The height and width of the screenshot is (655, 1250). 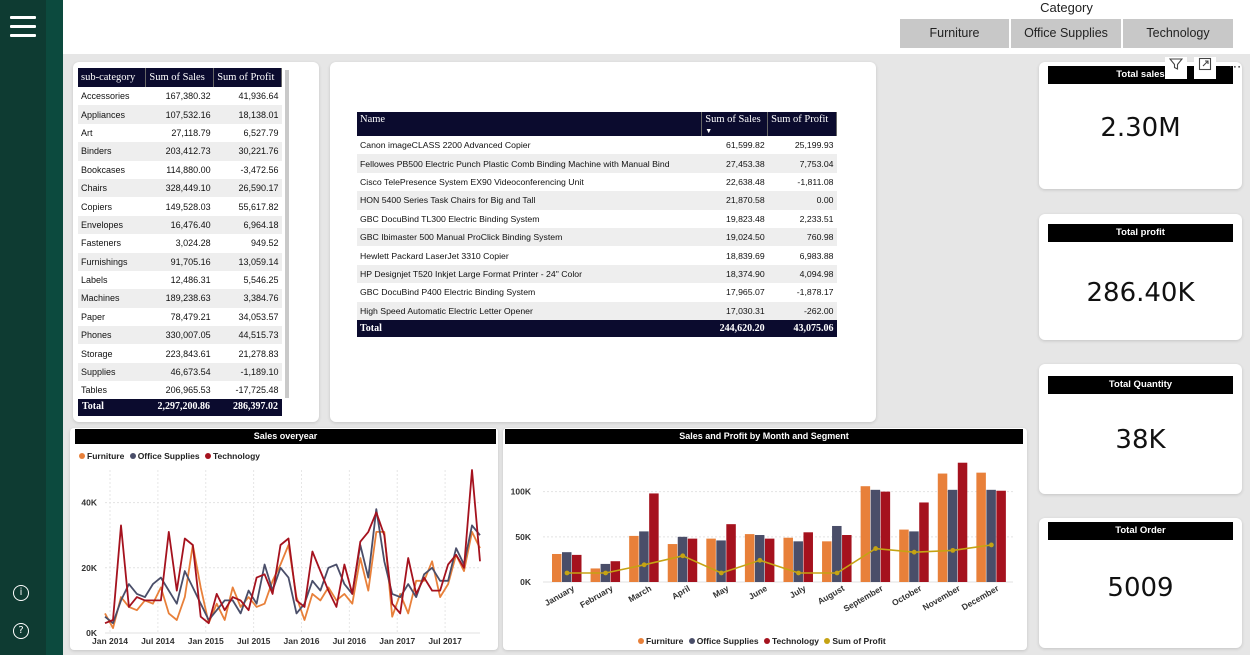 I want to click on table-row: Phones 330,007.05 44,515.73, so click(x=180, y=335).